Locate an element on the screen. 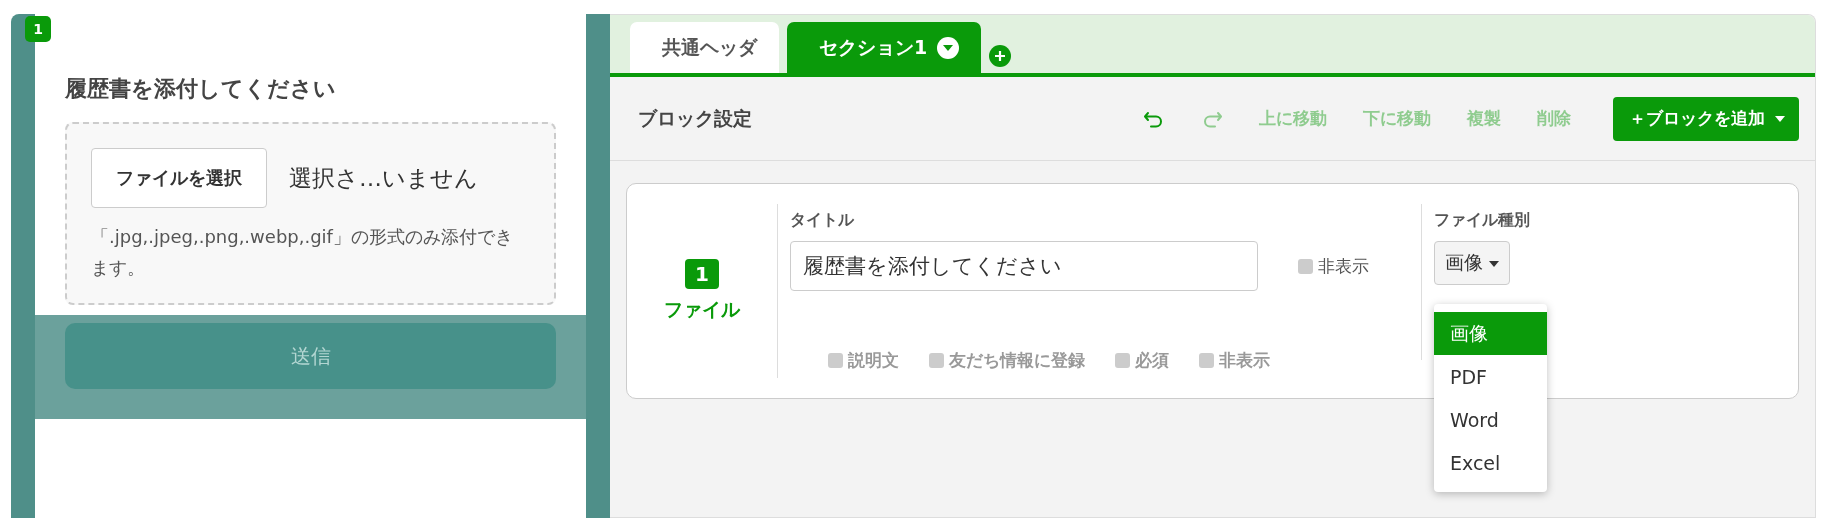  form-title: 履歴書を添付してください is located at coordinates (201, 89).